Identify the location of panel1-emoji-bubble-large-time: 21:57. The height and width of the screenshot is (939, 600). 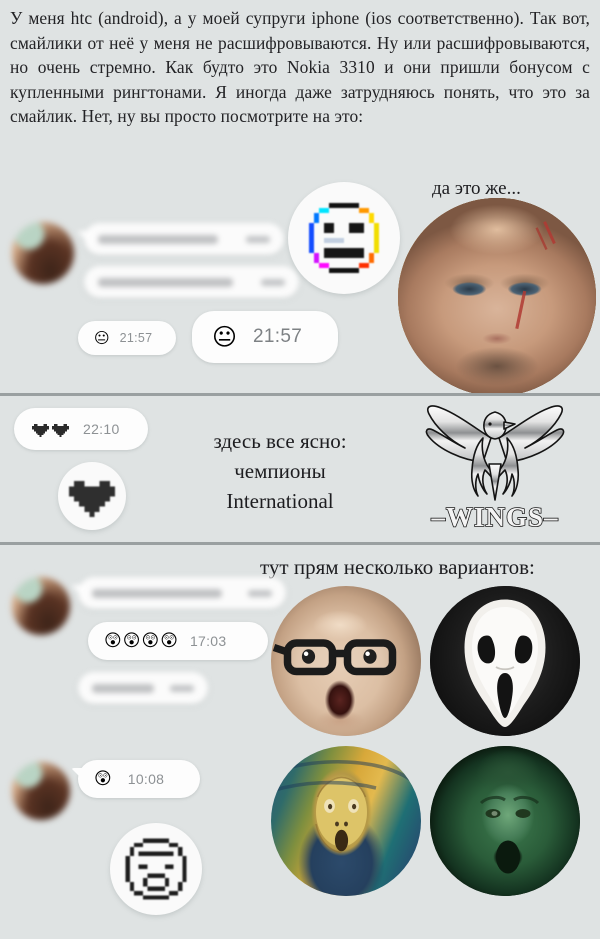
(278, 336).